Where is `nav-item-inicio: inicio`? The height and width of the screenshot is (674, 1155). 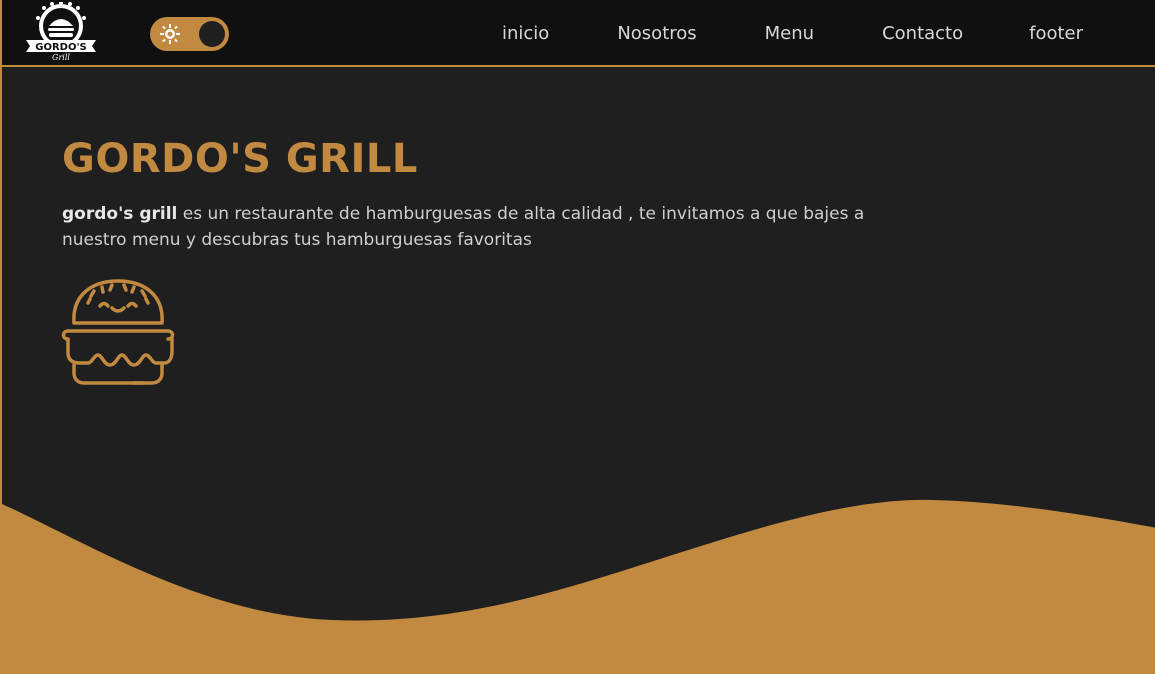
nav-item-inicio: inicio is located at coordinates (525, 33).